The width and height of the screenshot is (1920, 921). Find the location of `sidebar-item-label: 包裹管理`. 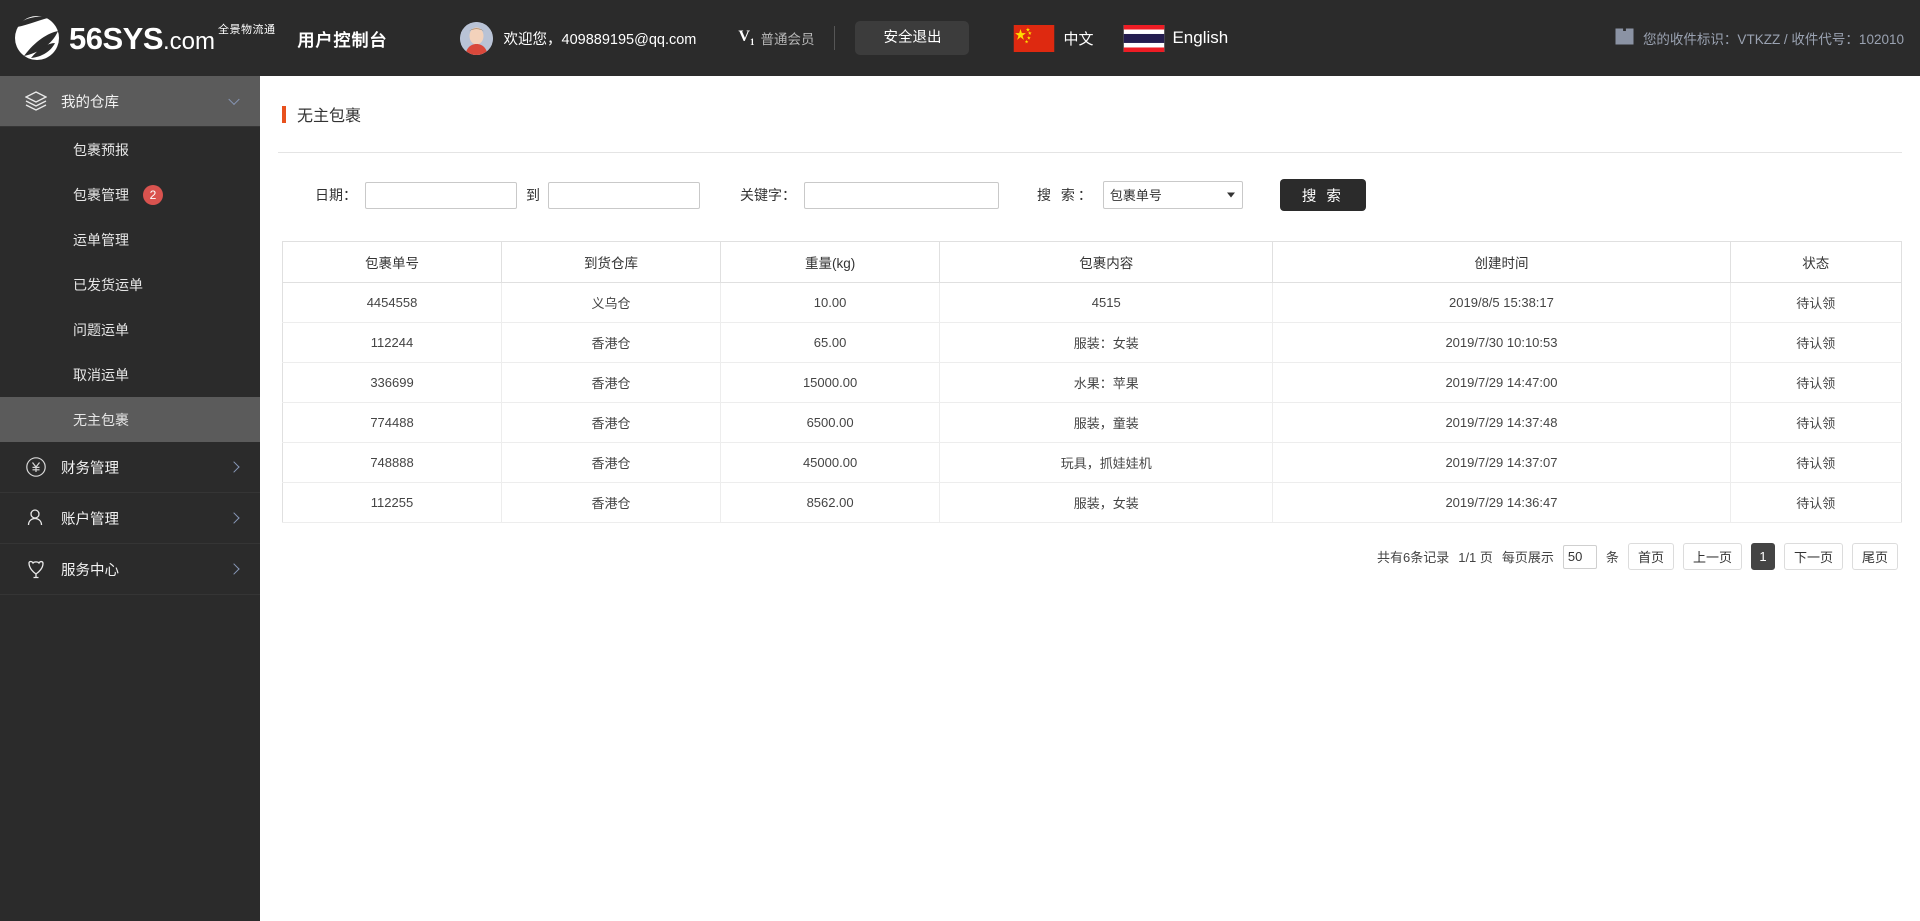

sidebar-item-label: 包裹管理 is located at coordinates (101, 194).